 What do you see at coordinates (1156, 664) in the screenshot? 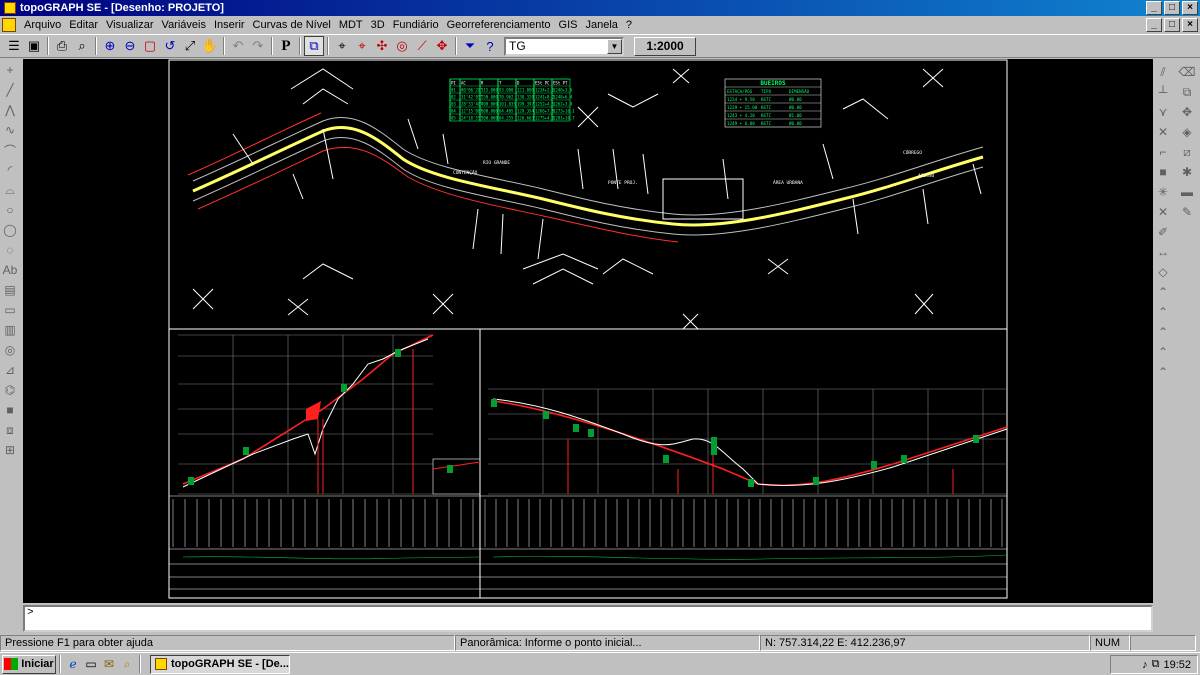
I see `network-icon: ⧉` at bounding box center [1156, 664].